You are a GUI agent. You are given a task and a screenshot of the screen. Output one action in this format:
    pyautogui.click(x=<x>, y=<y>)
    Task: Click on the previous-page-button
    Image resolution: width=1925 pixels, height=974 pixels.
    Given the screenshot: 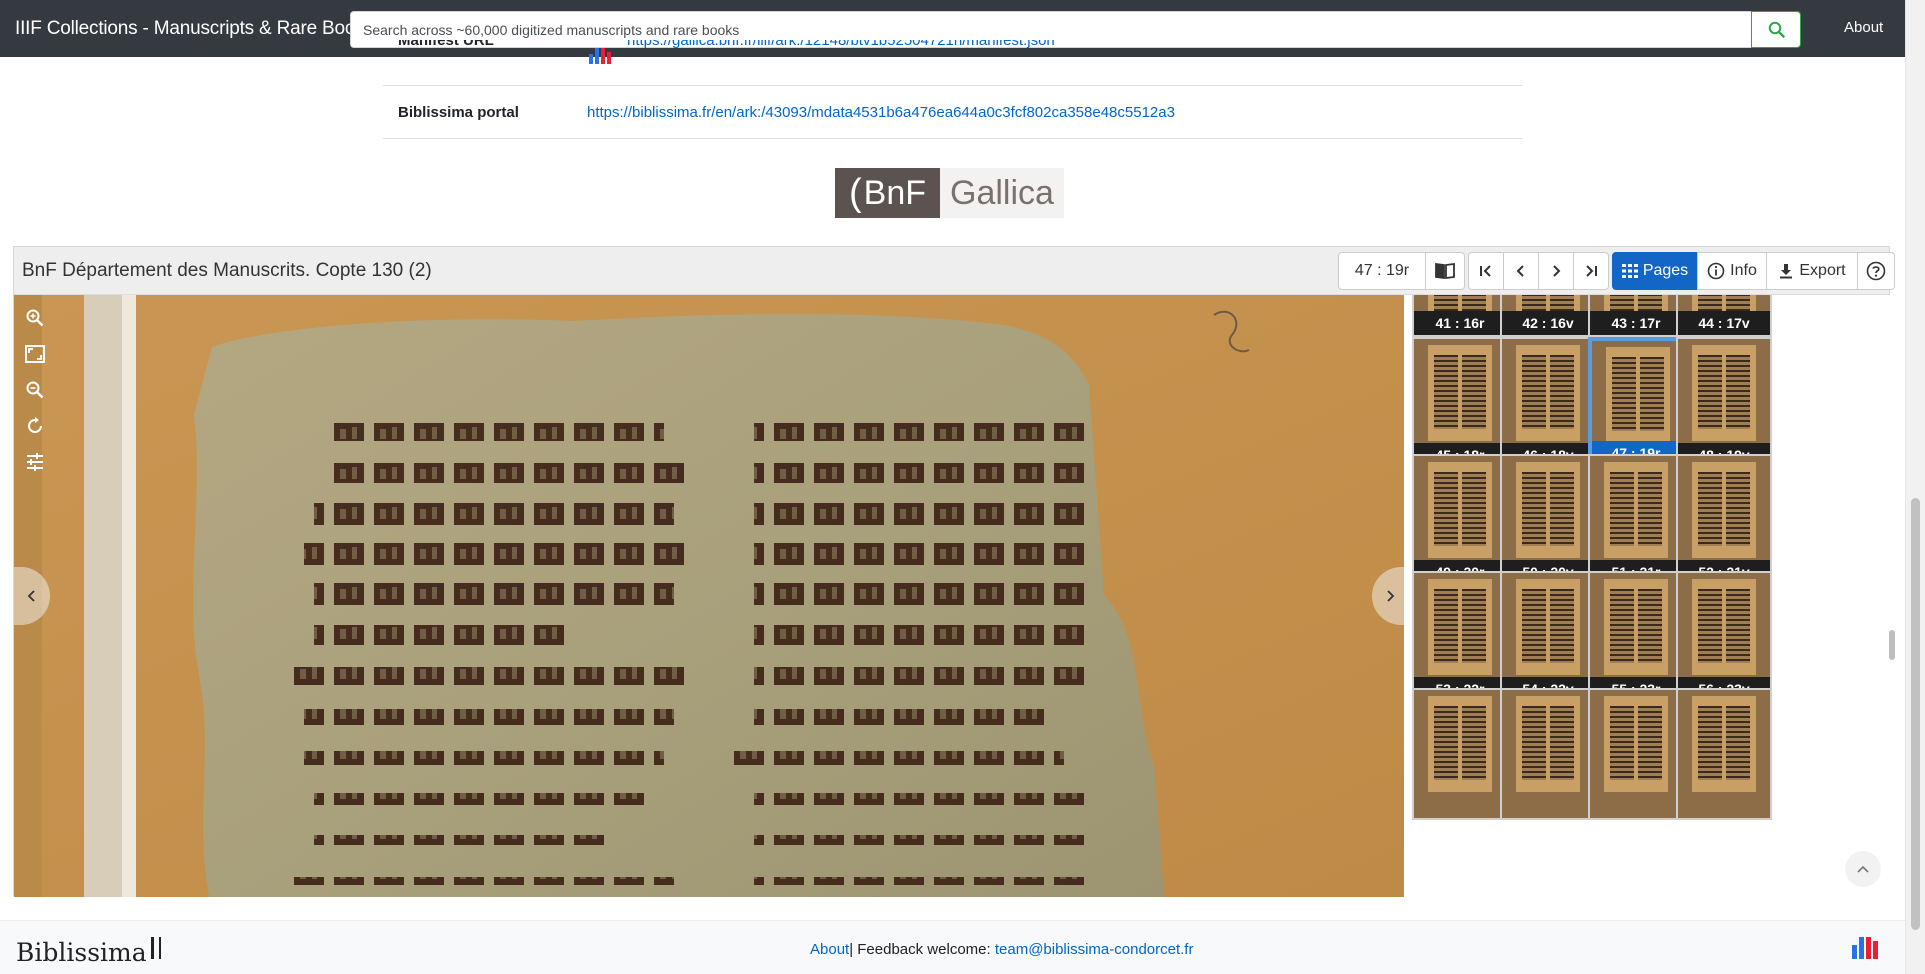 What is the action you would take?
    pyautogui.click(x=1521, y=271)
    